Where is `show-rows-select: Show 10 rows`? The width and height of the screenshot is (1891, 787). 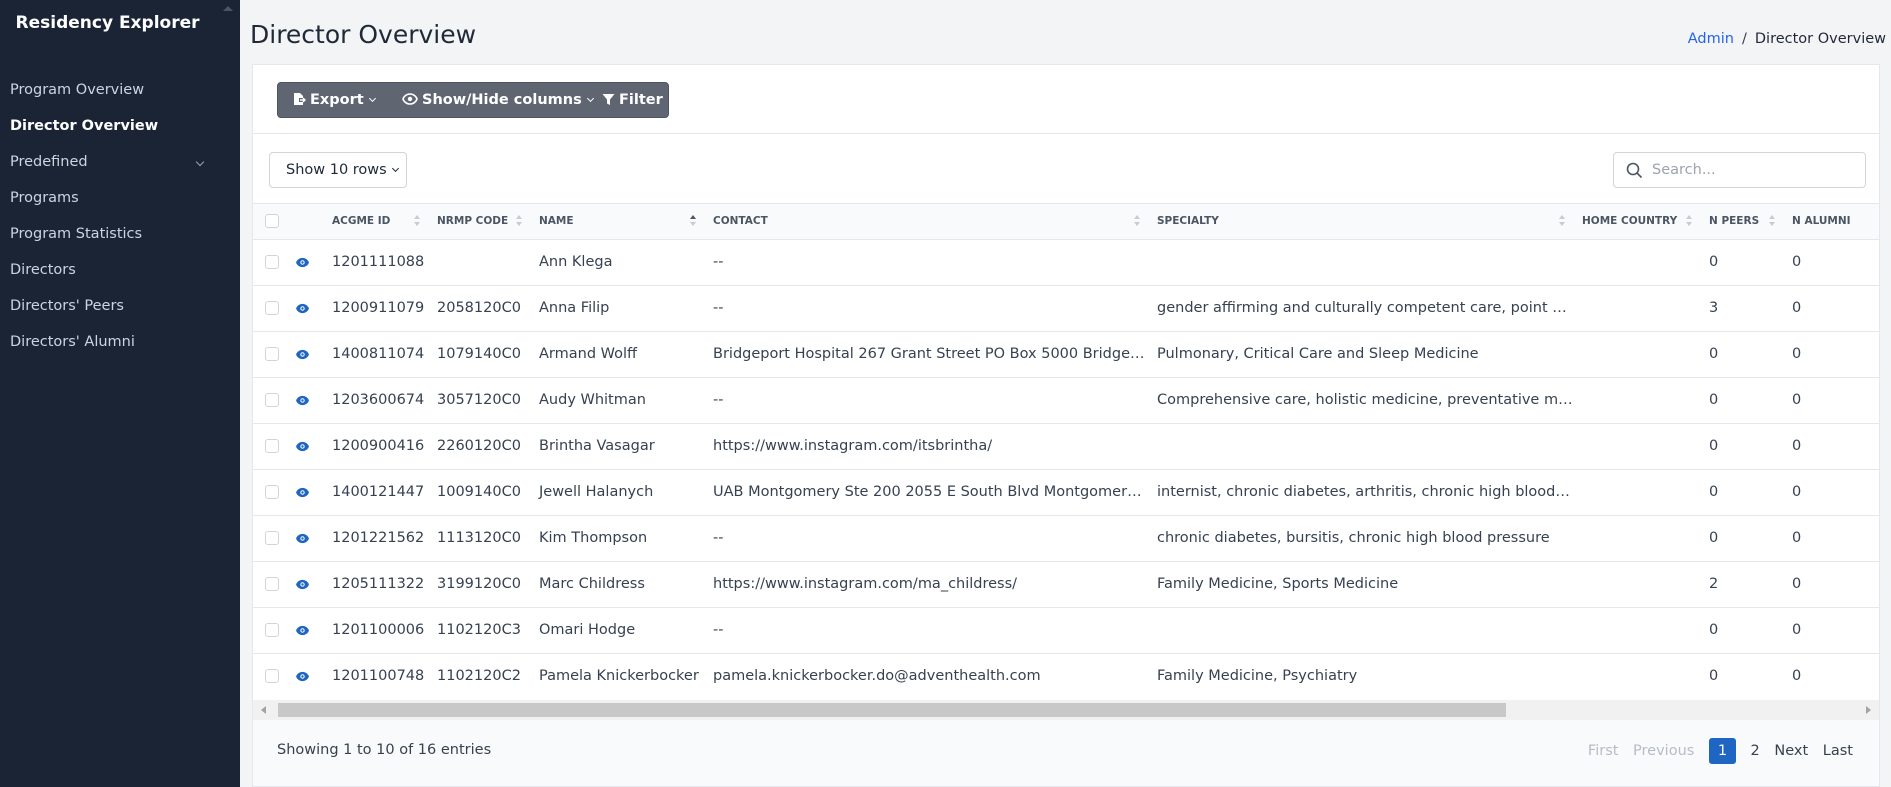 show-rows-select: Show 10 rows is located at coordinates (338, 170).